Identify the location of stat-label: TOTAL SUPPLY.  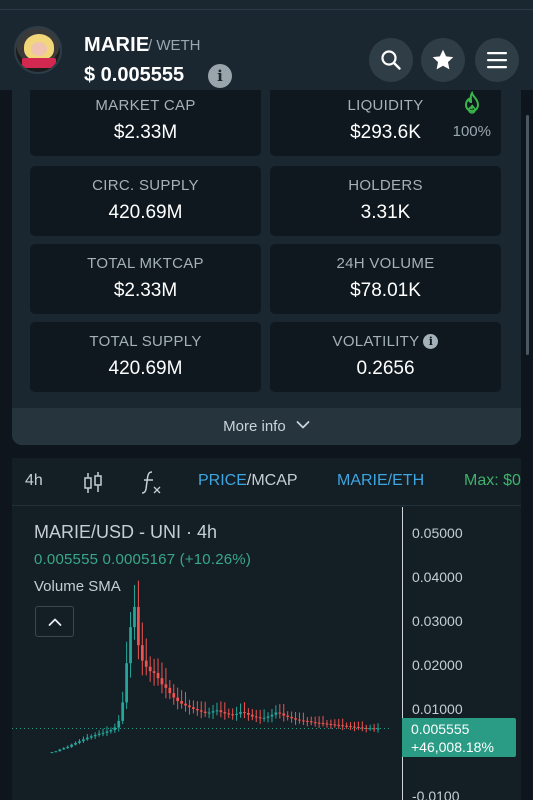
(145, 341).